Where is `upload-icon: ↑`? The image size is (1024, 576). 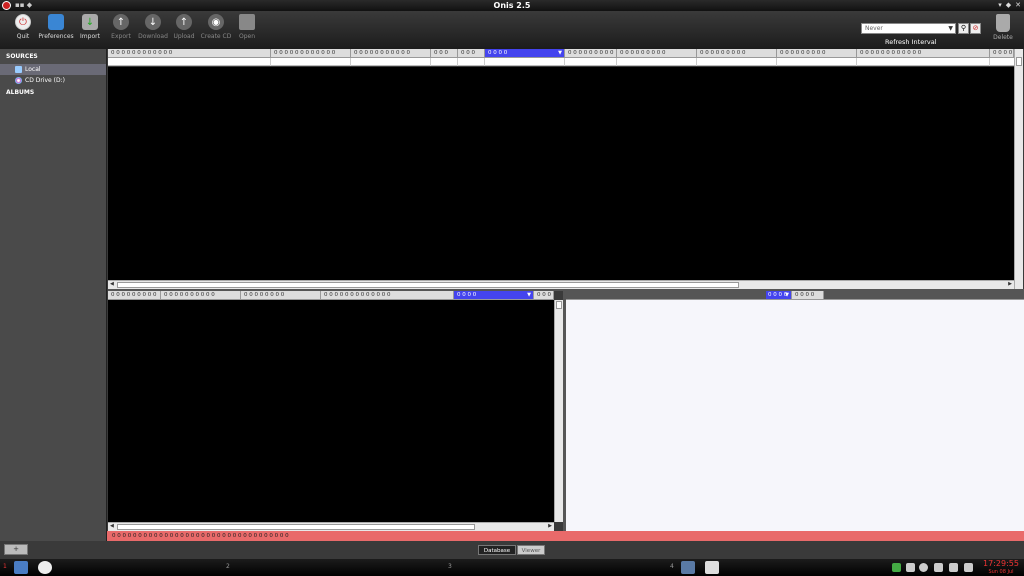
upload-icon: ↑ is located at coordinates (184, 22).